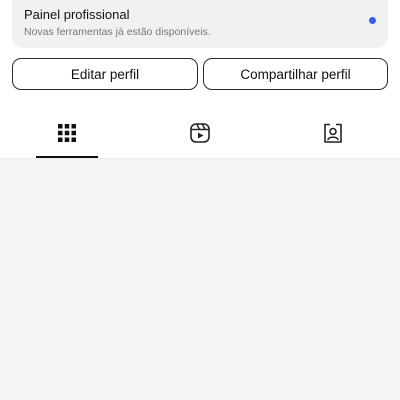  Describe the element at coordinates (105, 74) in the screenshot. I see `edit-profile-button: Editar perfil` at that location.